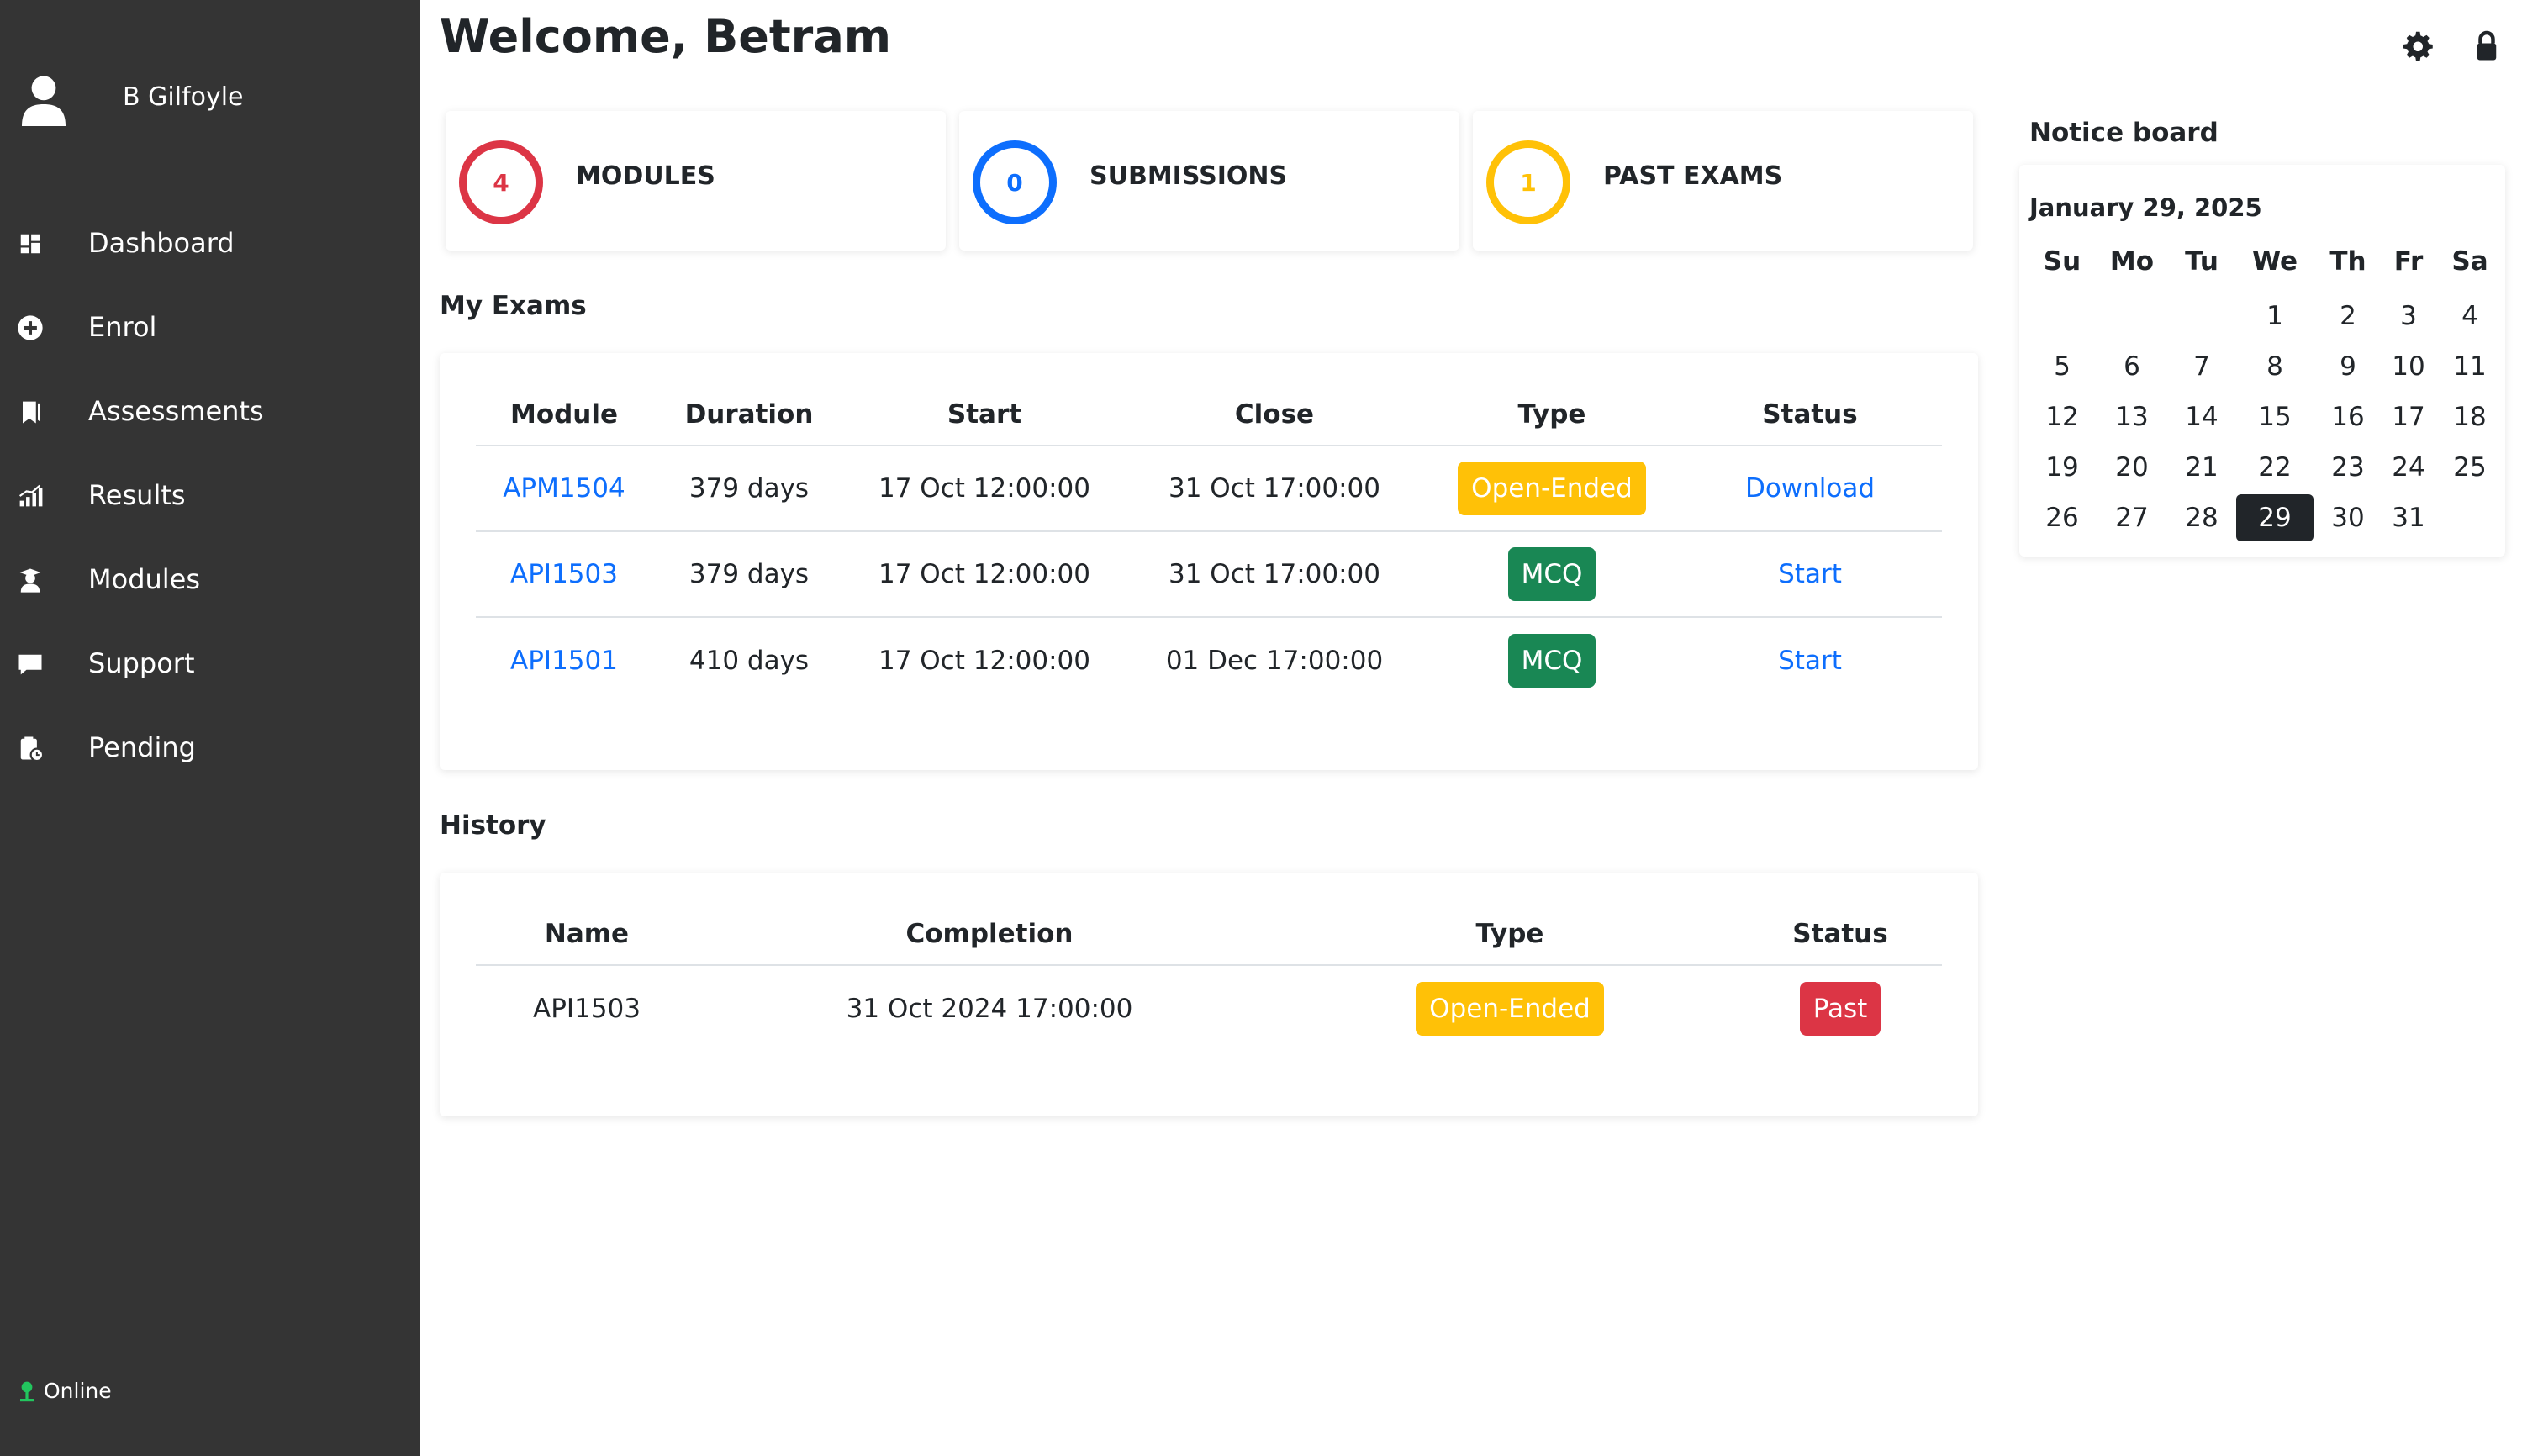 The image size is (2522, 1456). What do you see at coordinates (1552, 489) in the screenshot?
I see `type-badge: Open-Ended` at bounding box center [1552, 489].